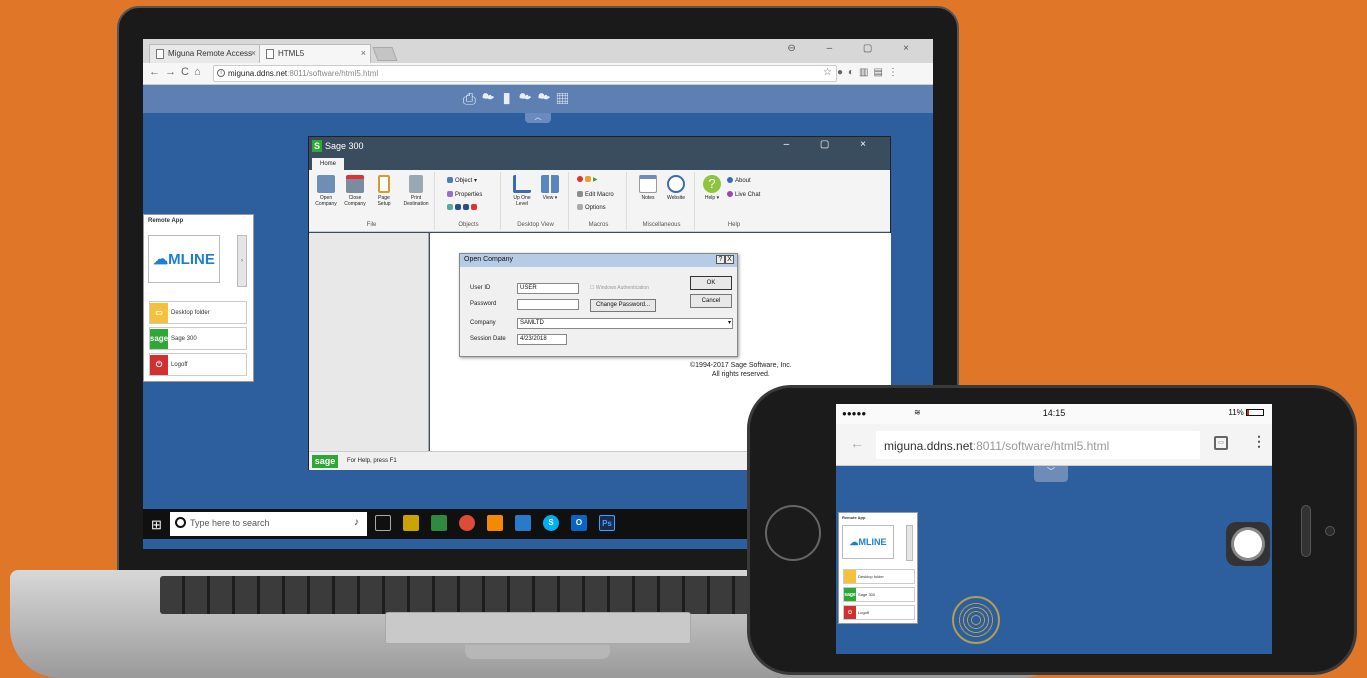 Image resolution: width=1367 pixels, height=678 pixels. I want to click on info-icon: i, so click(221, 73).